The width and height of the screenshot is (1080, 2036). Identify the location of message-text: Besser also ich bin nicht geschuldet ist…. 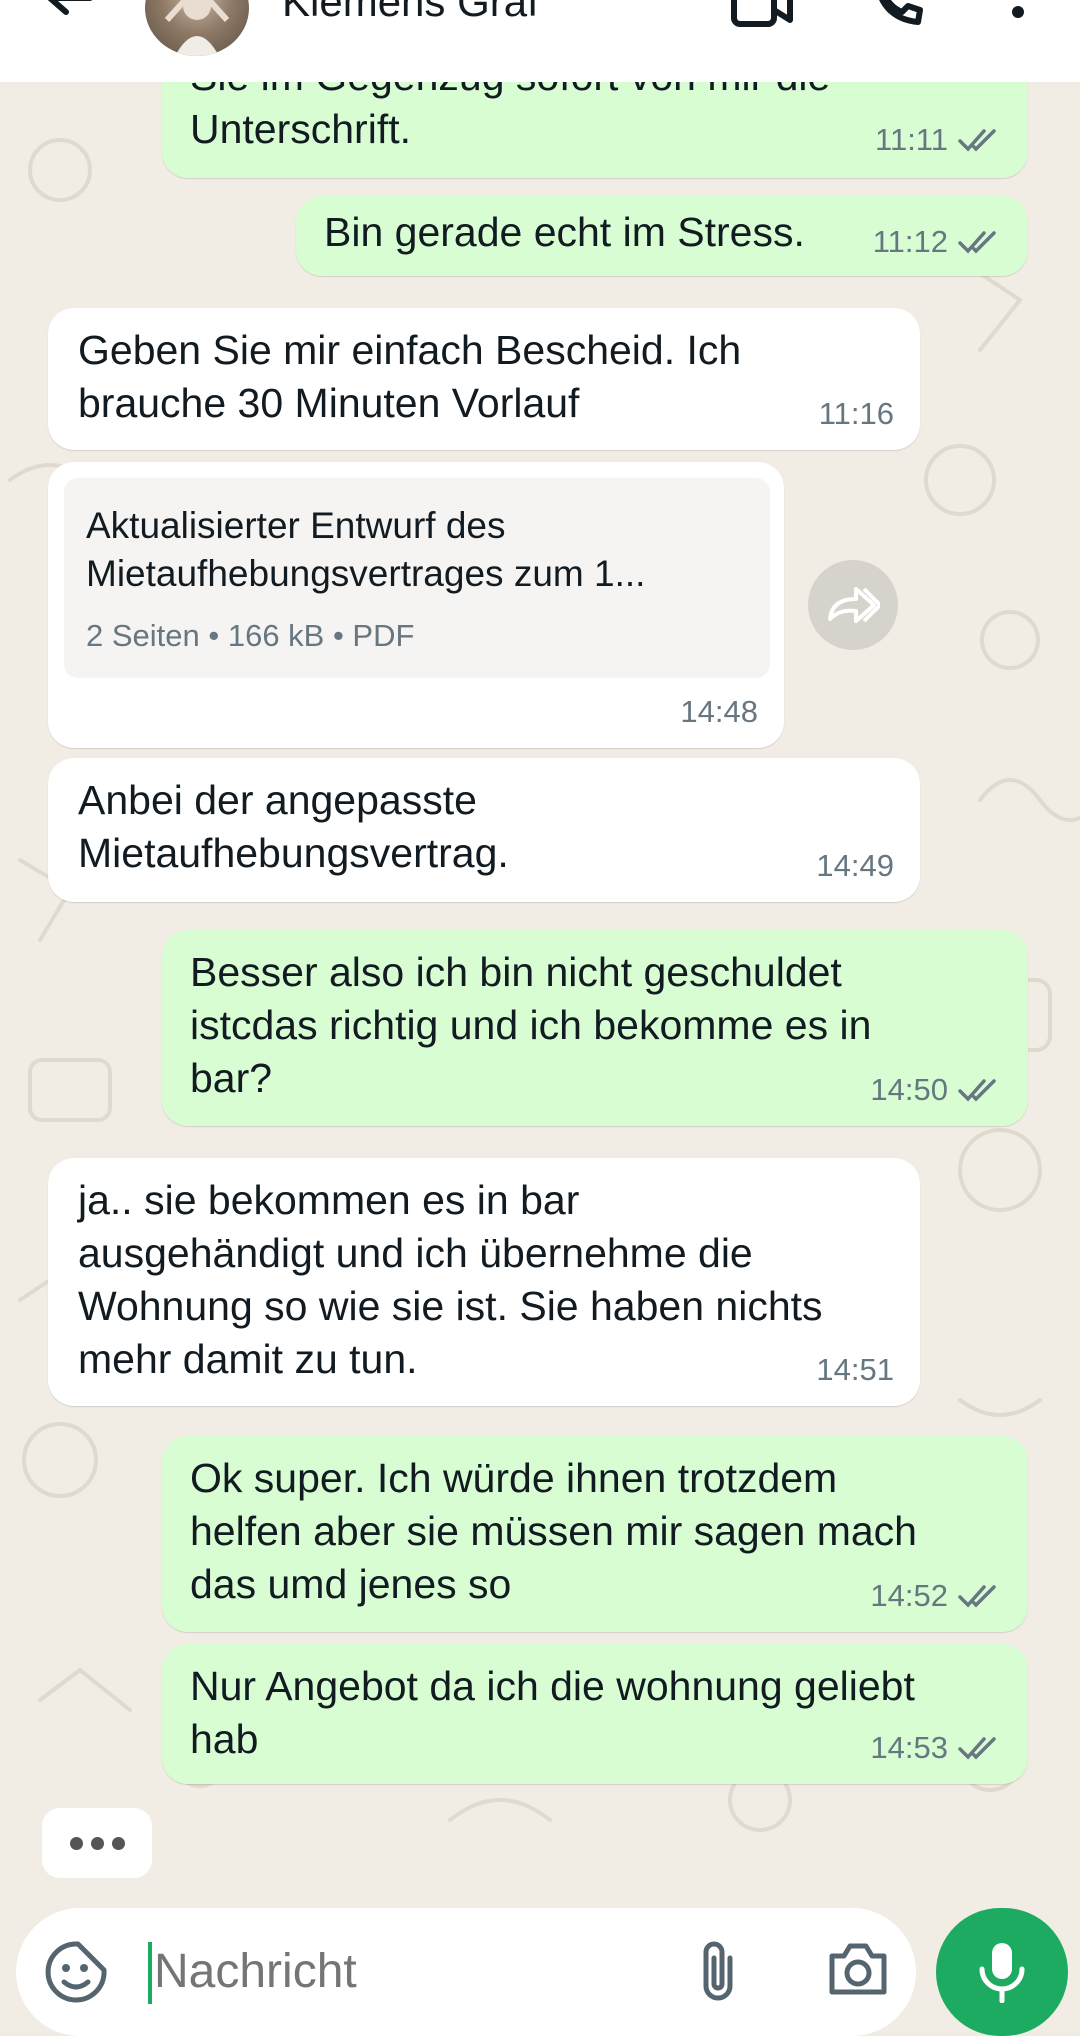
(531, 1025).